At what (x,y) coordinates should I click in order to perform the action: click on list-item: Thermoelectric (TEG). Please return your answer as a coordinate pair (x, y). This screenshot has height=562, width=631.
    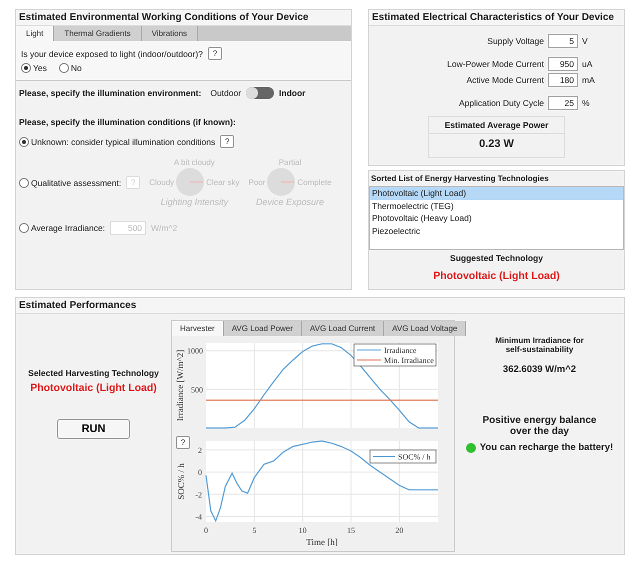
    Looking at the image, I should click on (496, 206).